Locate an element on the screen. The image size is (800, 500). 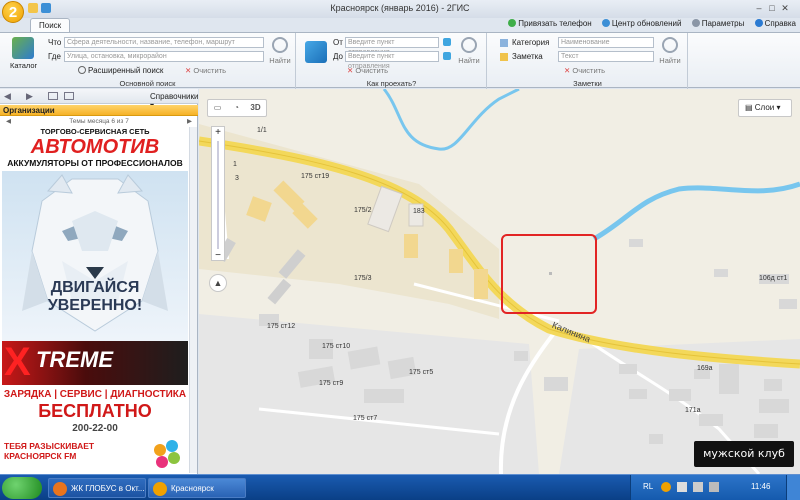
map-label: 175 ст12 is located at coordinates (281, 326).